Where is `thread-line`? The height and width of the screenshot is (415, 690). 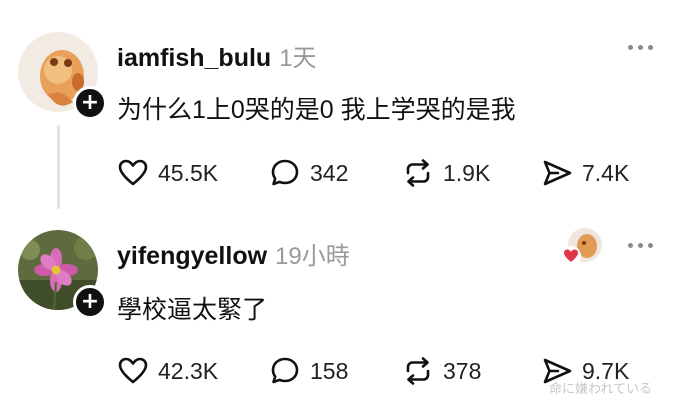
thread-line is located at coordinates (58, 167).